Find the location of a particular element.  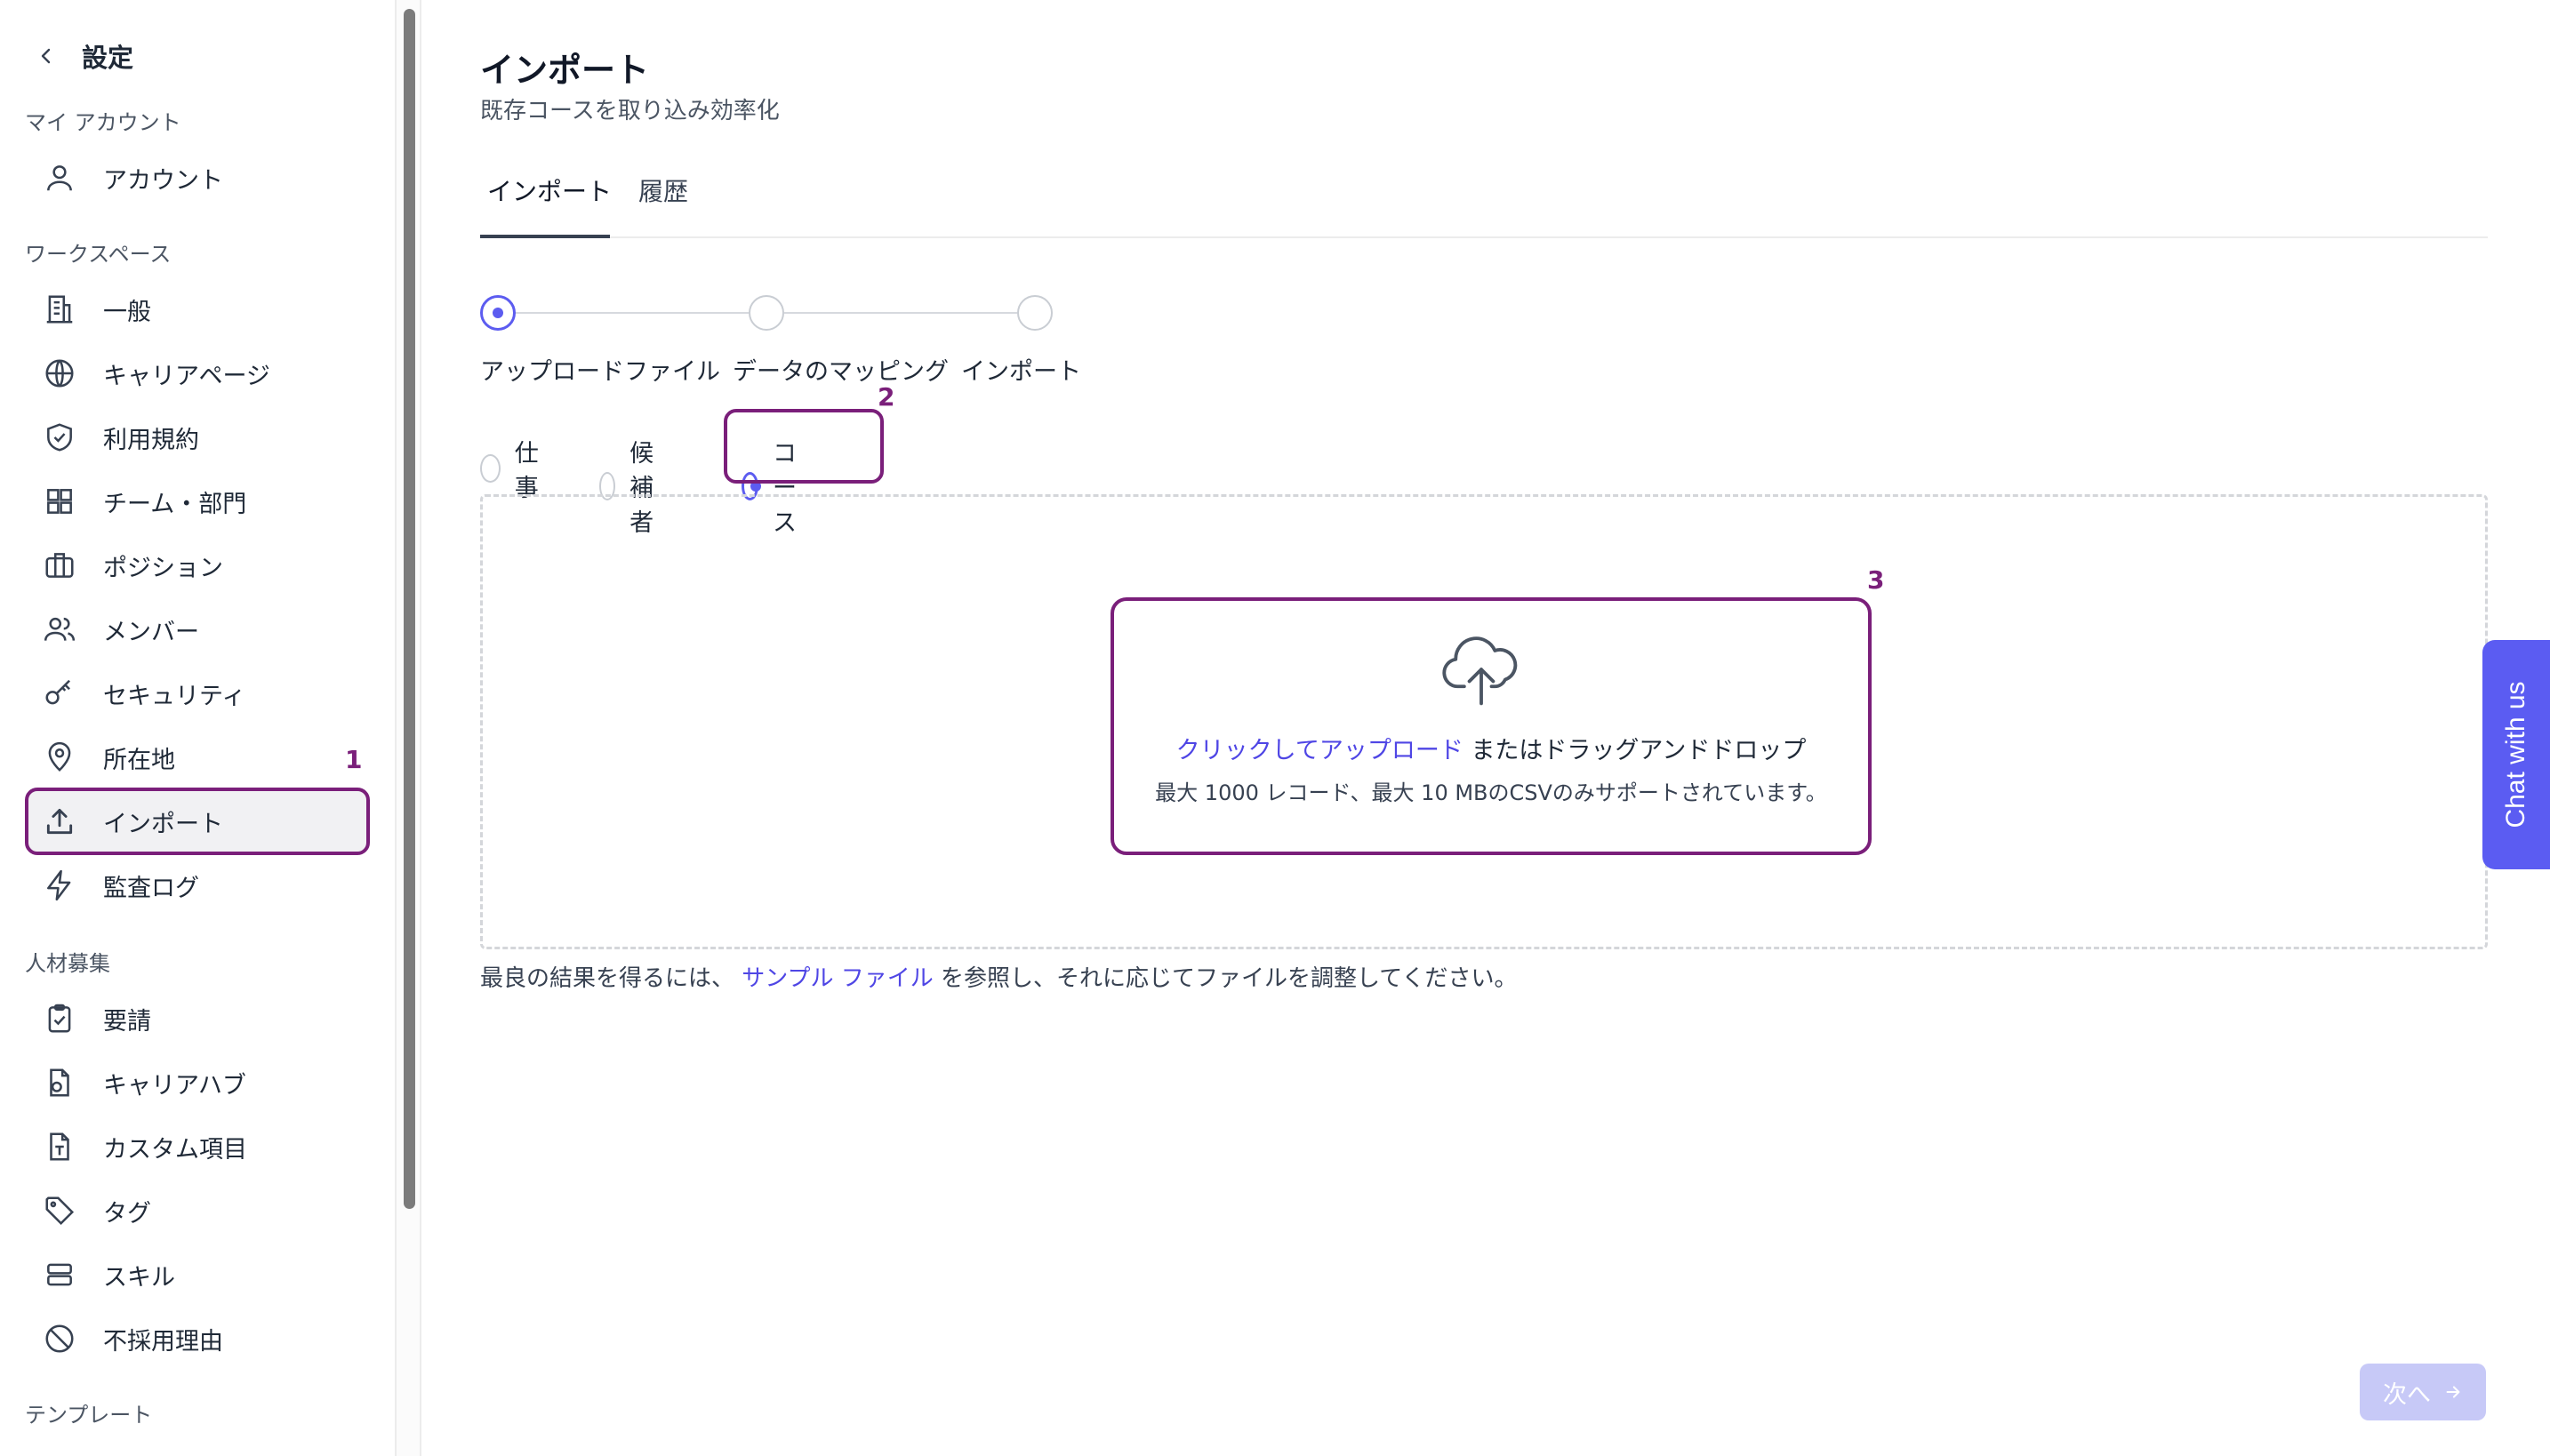

click-to-upload-link: クリックしてアップロード is located at coordinates (1319, 750).